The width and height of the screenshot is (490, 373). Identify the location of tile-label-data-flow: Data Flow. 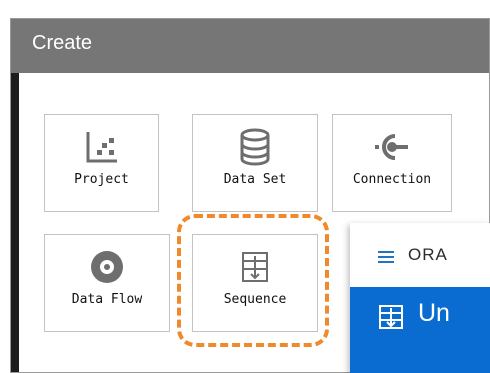
(107, 299).